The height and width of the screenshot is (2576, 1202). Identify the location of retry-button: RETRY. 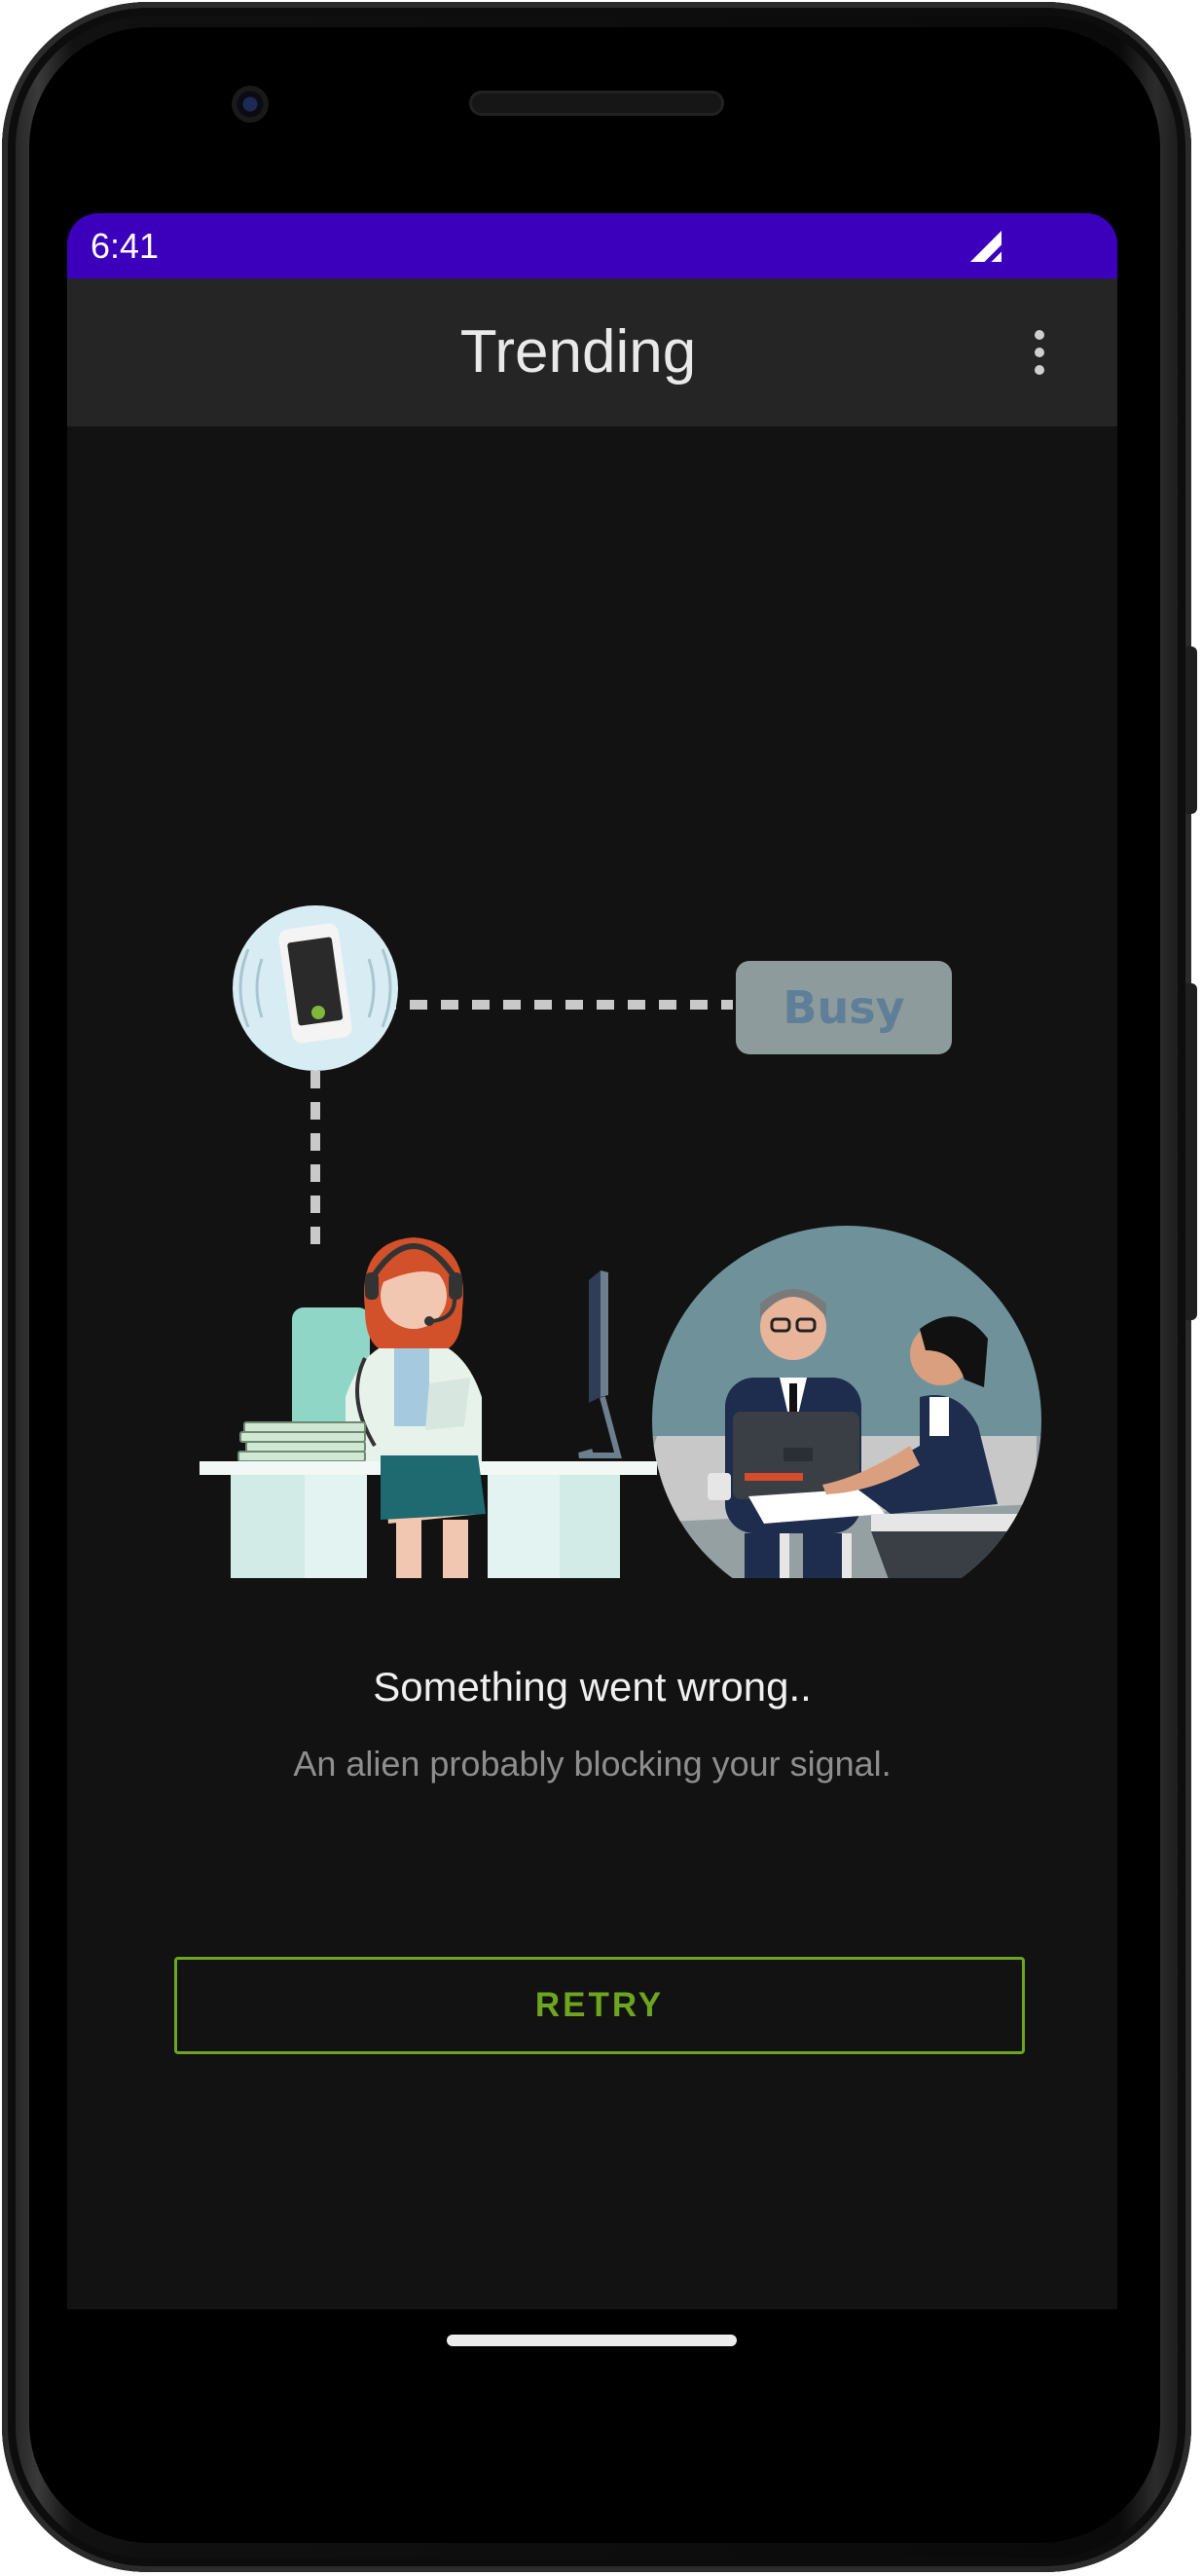
(599, 2005).